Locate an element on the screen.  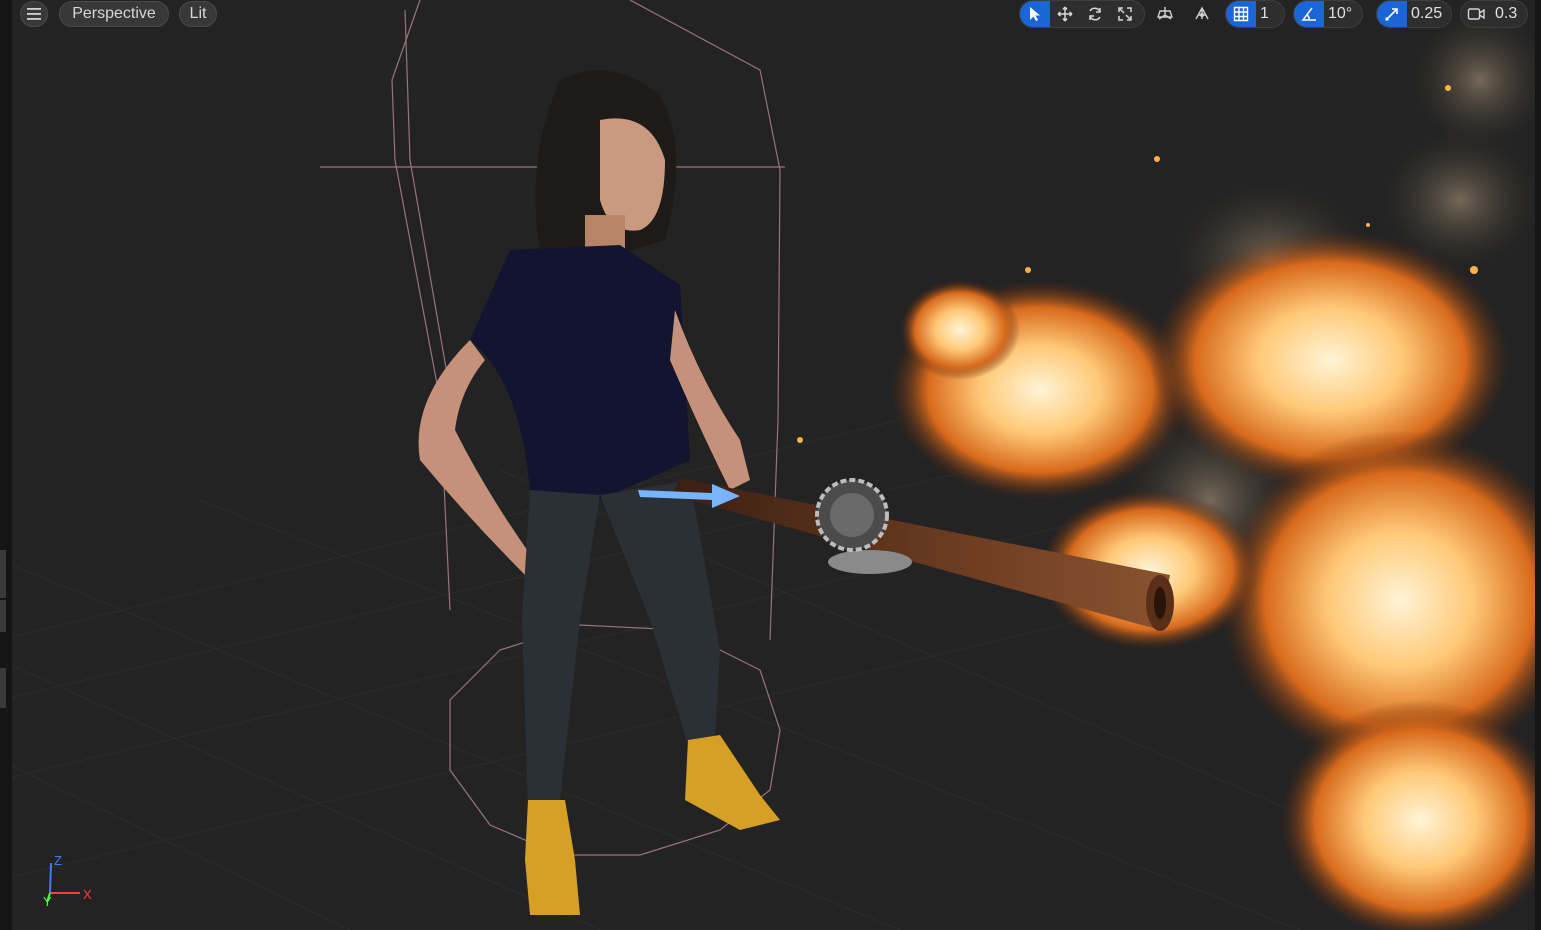
scale-mode-button is located at coordinates (1125, 14).